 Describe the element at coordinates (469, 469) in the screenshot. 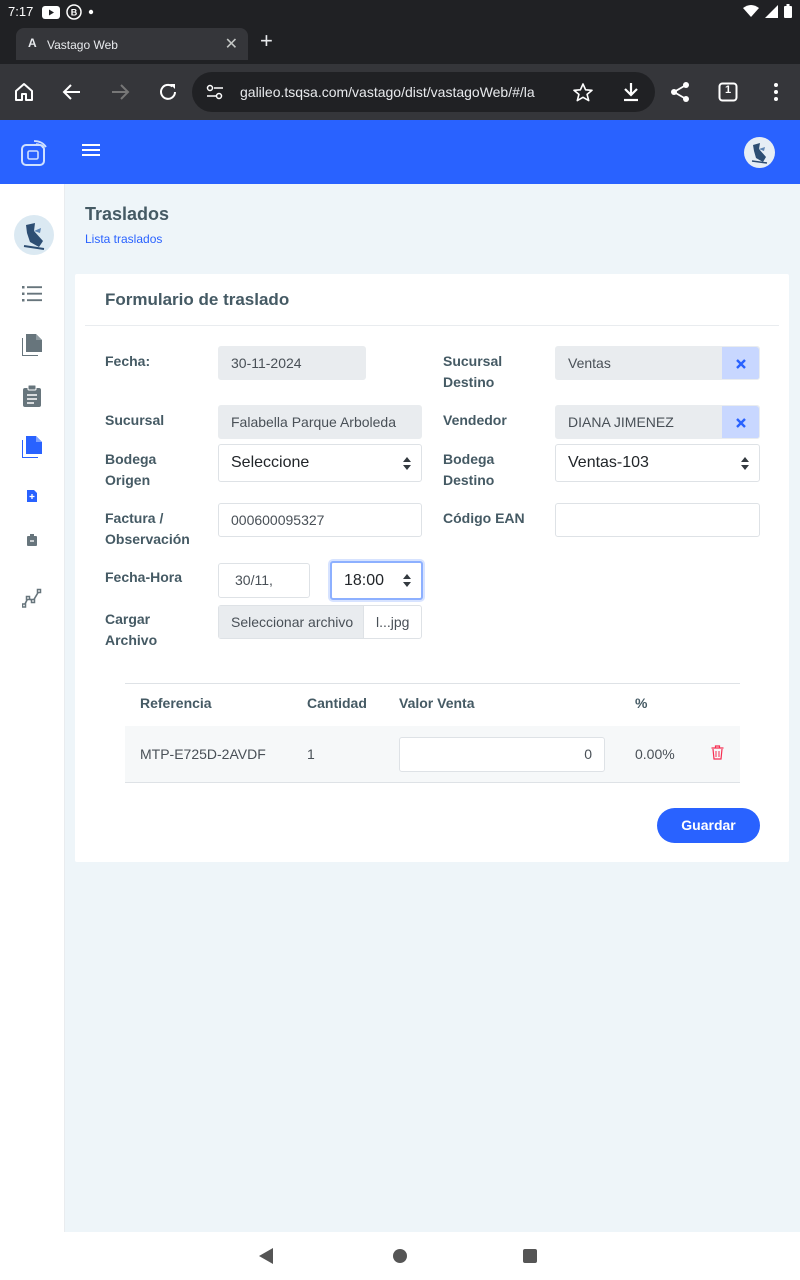

I see `bodega-destino-label: Bodega Destino` at that location.